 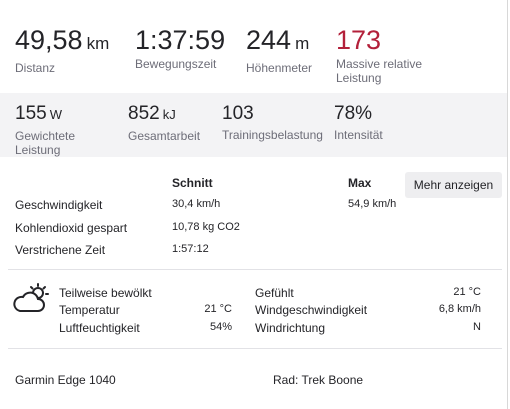 What do you see at coordinates (353, 113) in the screenshot?
I see `stat-value: 78%` at bounding box center [353, 113].